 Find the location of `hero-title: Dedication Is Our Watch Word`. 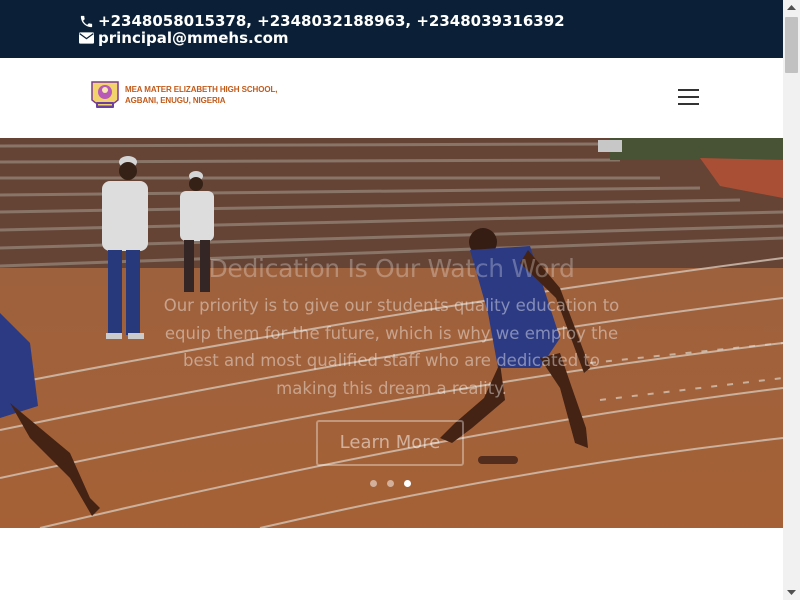

hero-title: Dedication Is Our Watch Word is located at coordinates (391, 268).